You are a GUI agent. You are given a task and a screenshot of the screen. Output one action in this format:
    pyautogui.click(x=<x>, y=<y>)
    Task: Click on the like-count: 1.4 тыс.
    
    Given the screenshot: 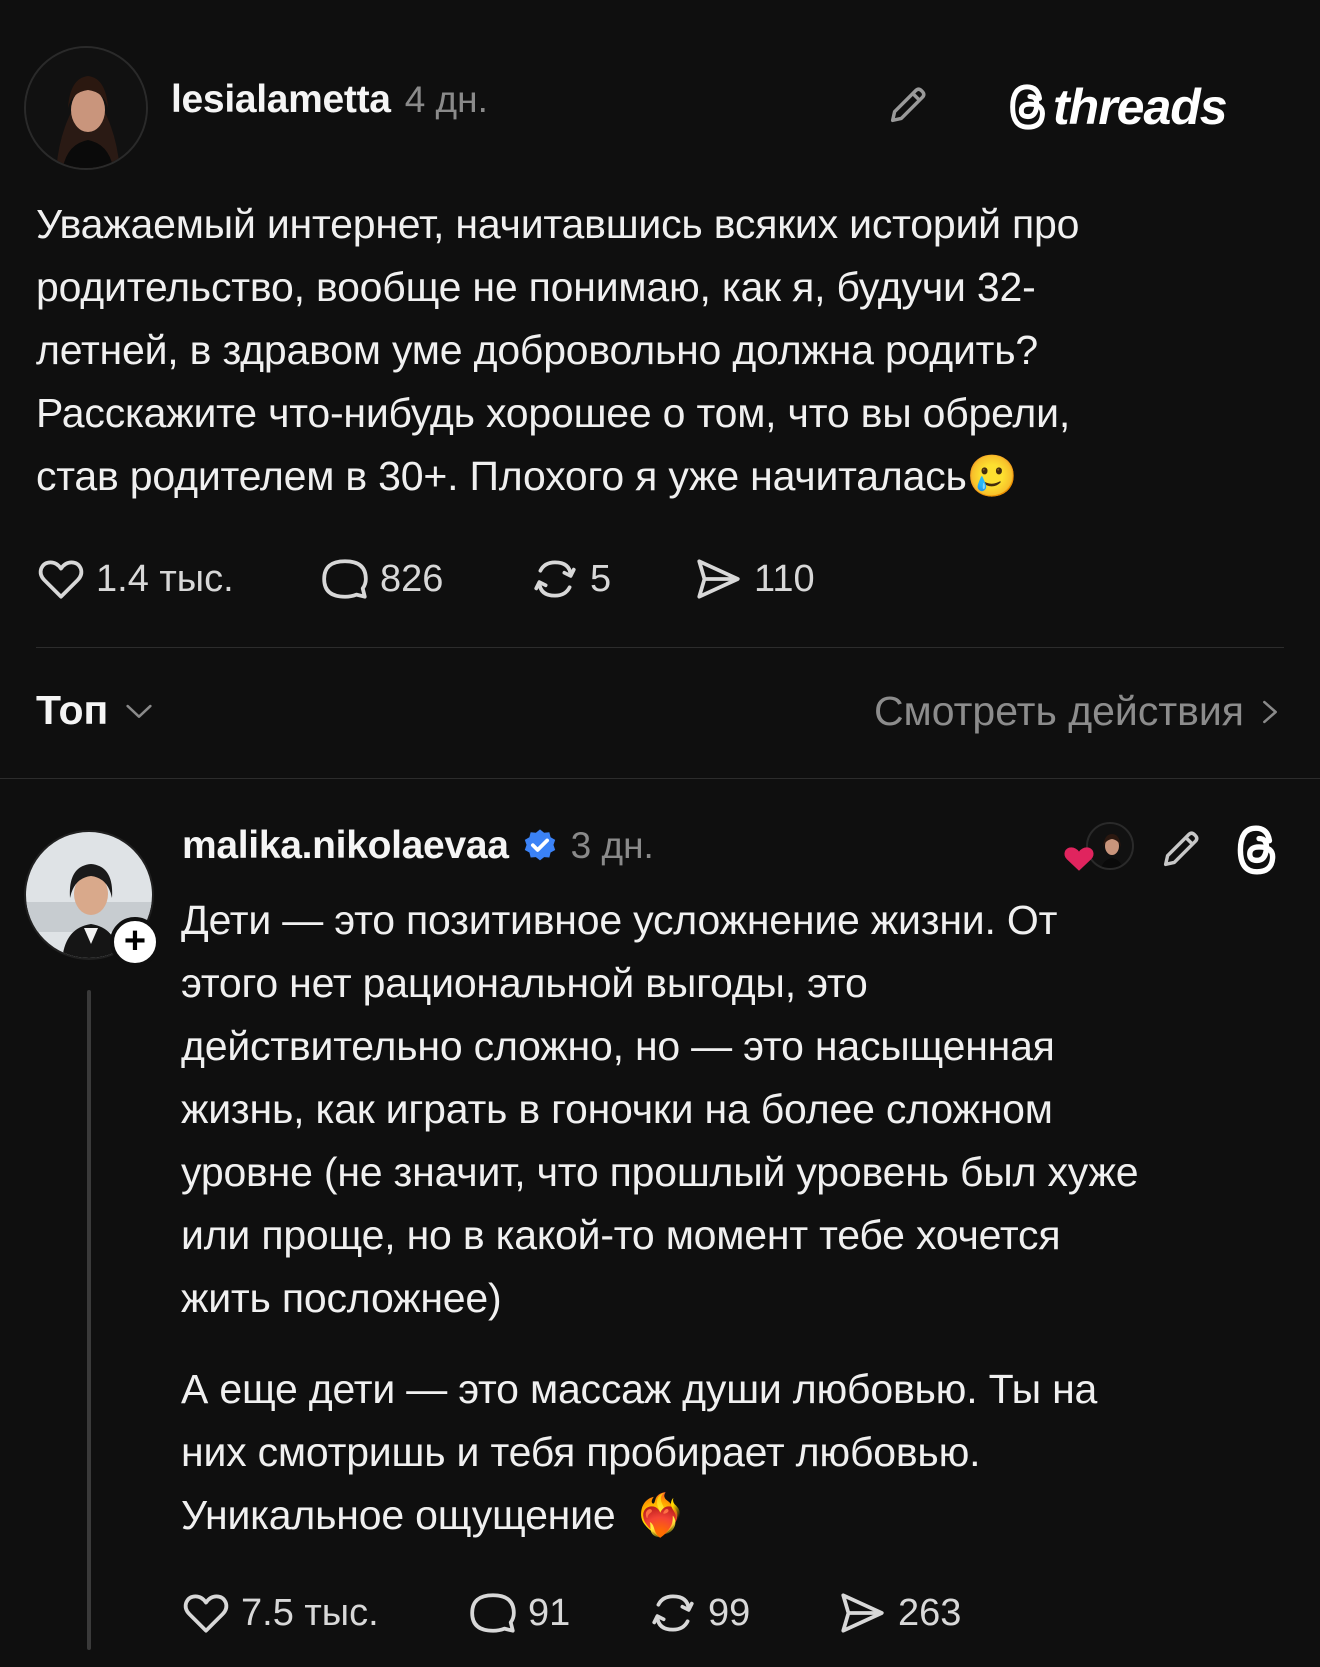 What is the action you would take?
    pyautogui.click(x=165, y=578)
    